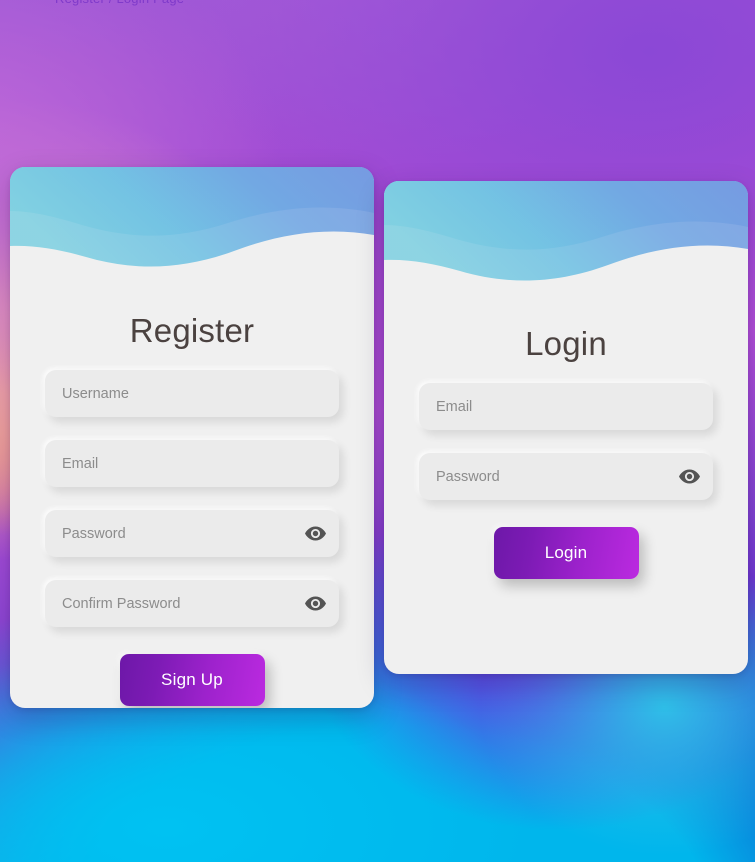 This screenshot has width=755, height=862. I want to click on login-password-eye-icon, so click(689, 477).